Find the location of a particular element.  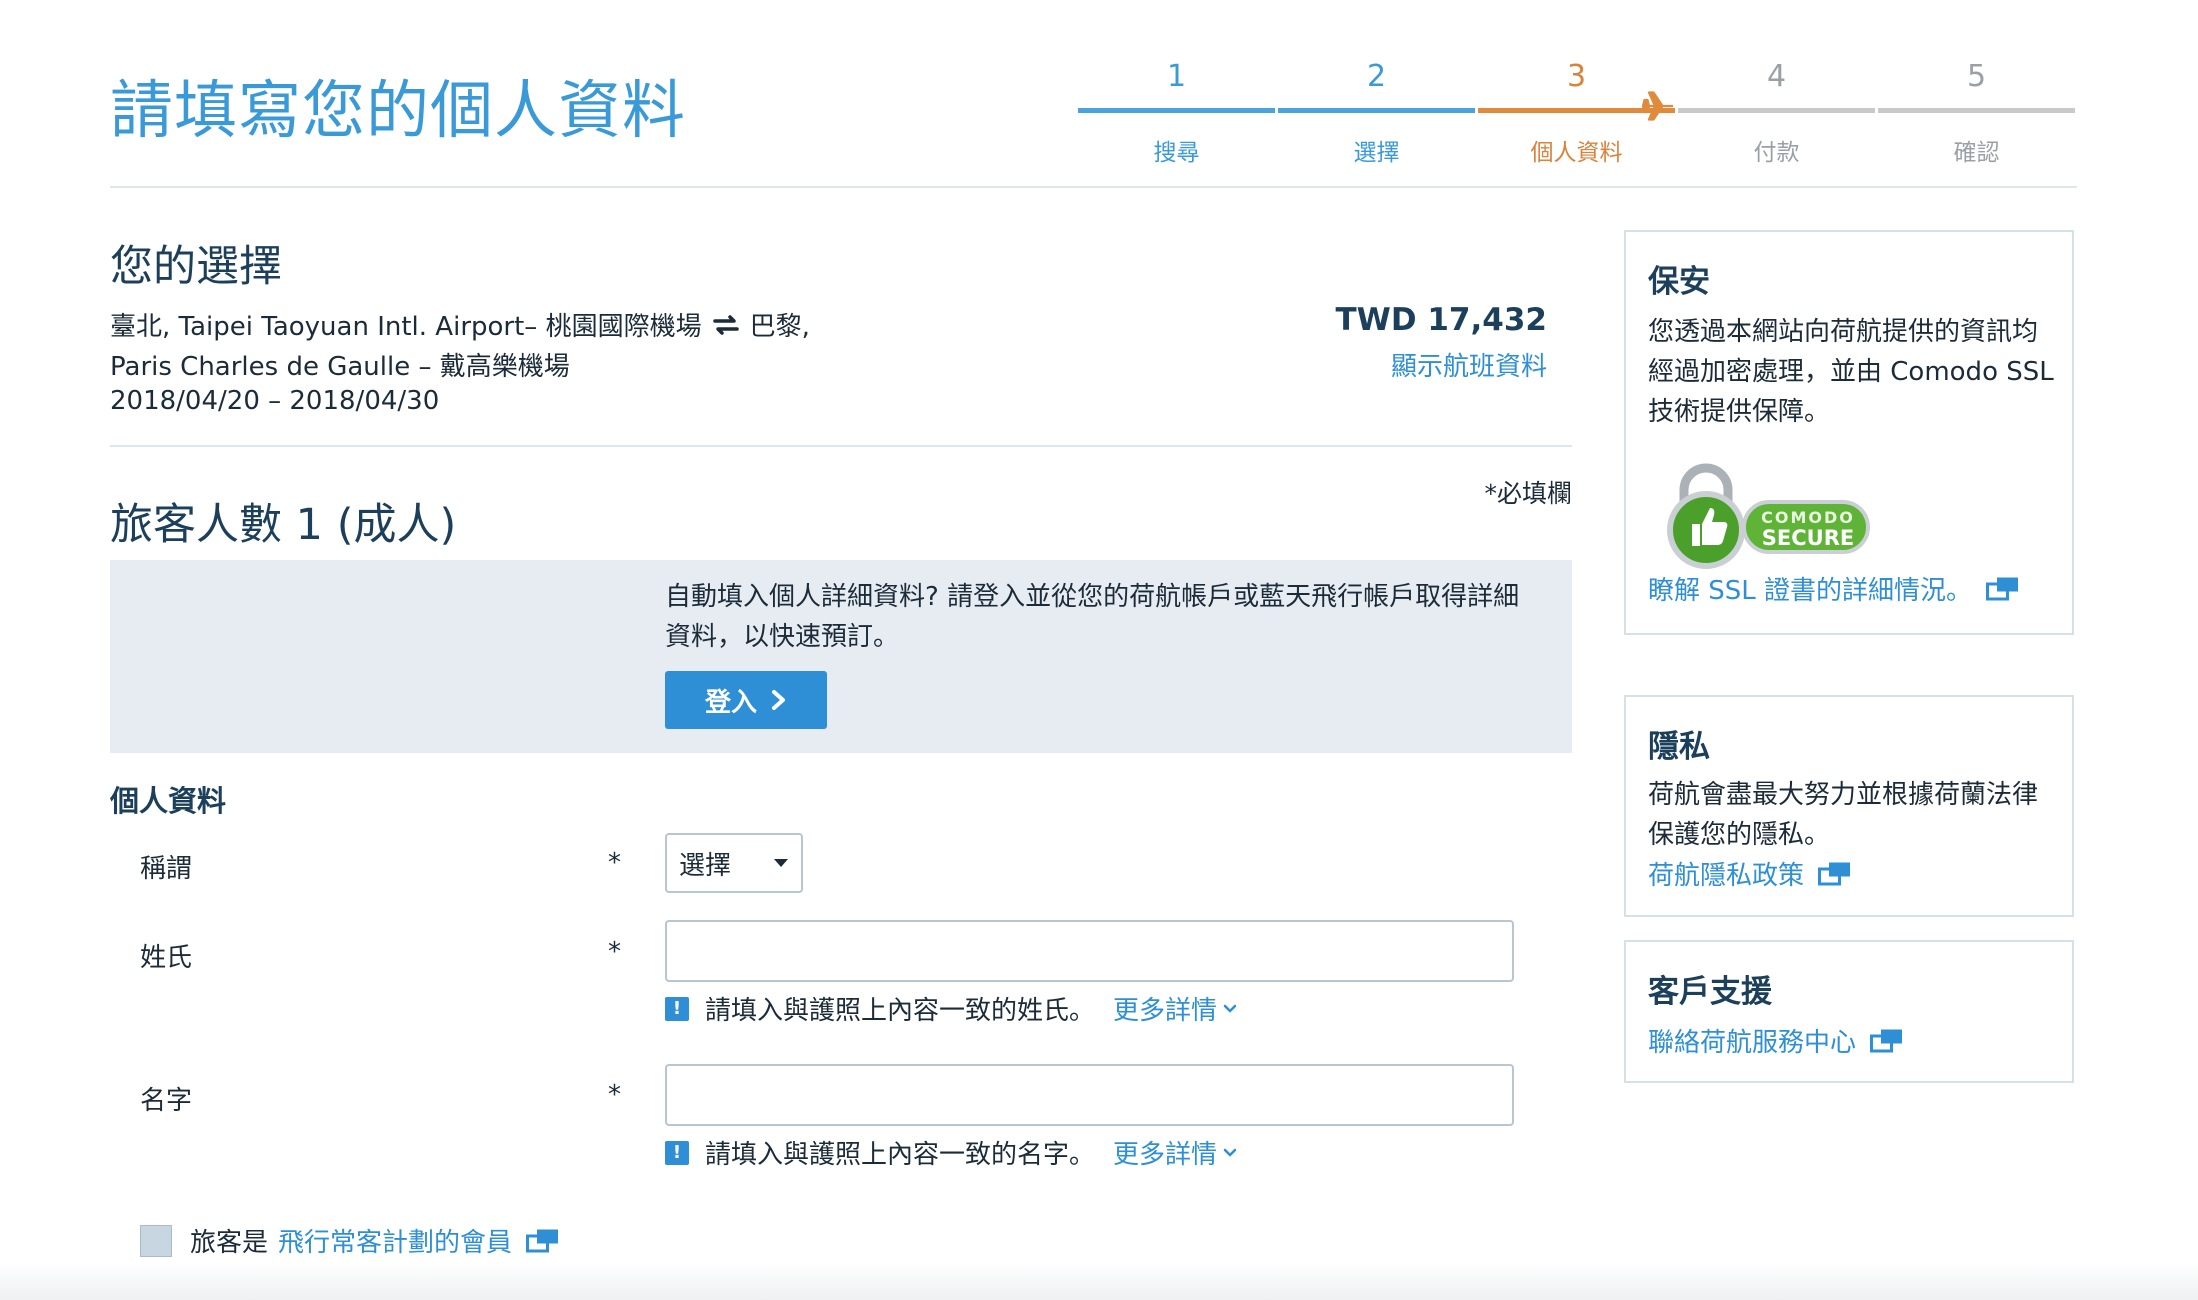

support-card: 客戶支援 聯絡荷航服務中心 is located at coordinates (1849, 1011).